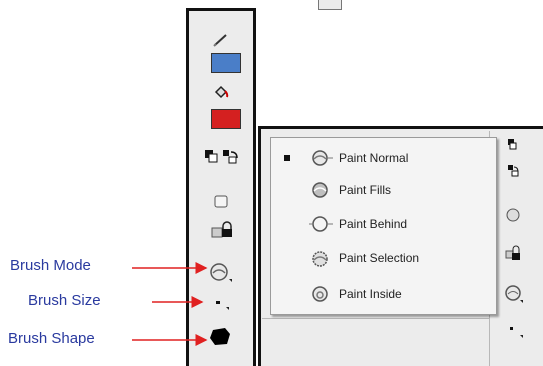 The image size is (543, 366). What do you see at coordinates (320, 294) in the screenshot?
I see `paint-inside-icon` at bounding box center [320, 294].